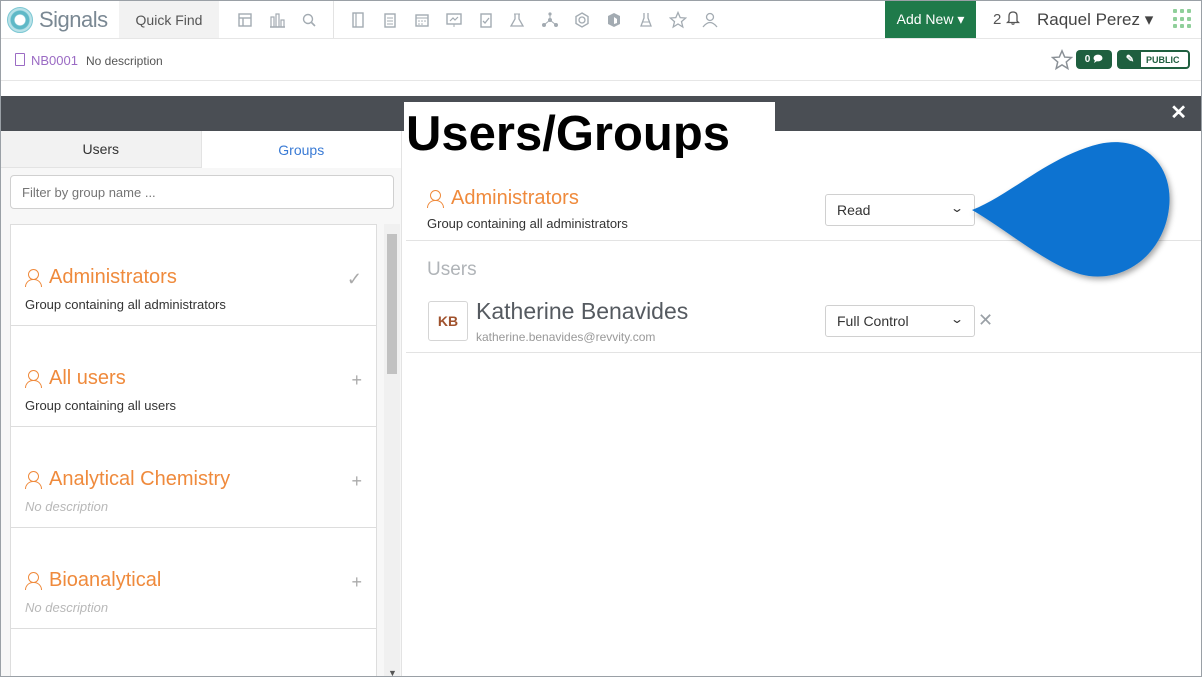  I want to click on notifications: 2, so click(1006, 19).